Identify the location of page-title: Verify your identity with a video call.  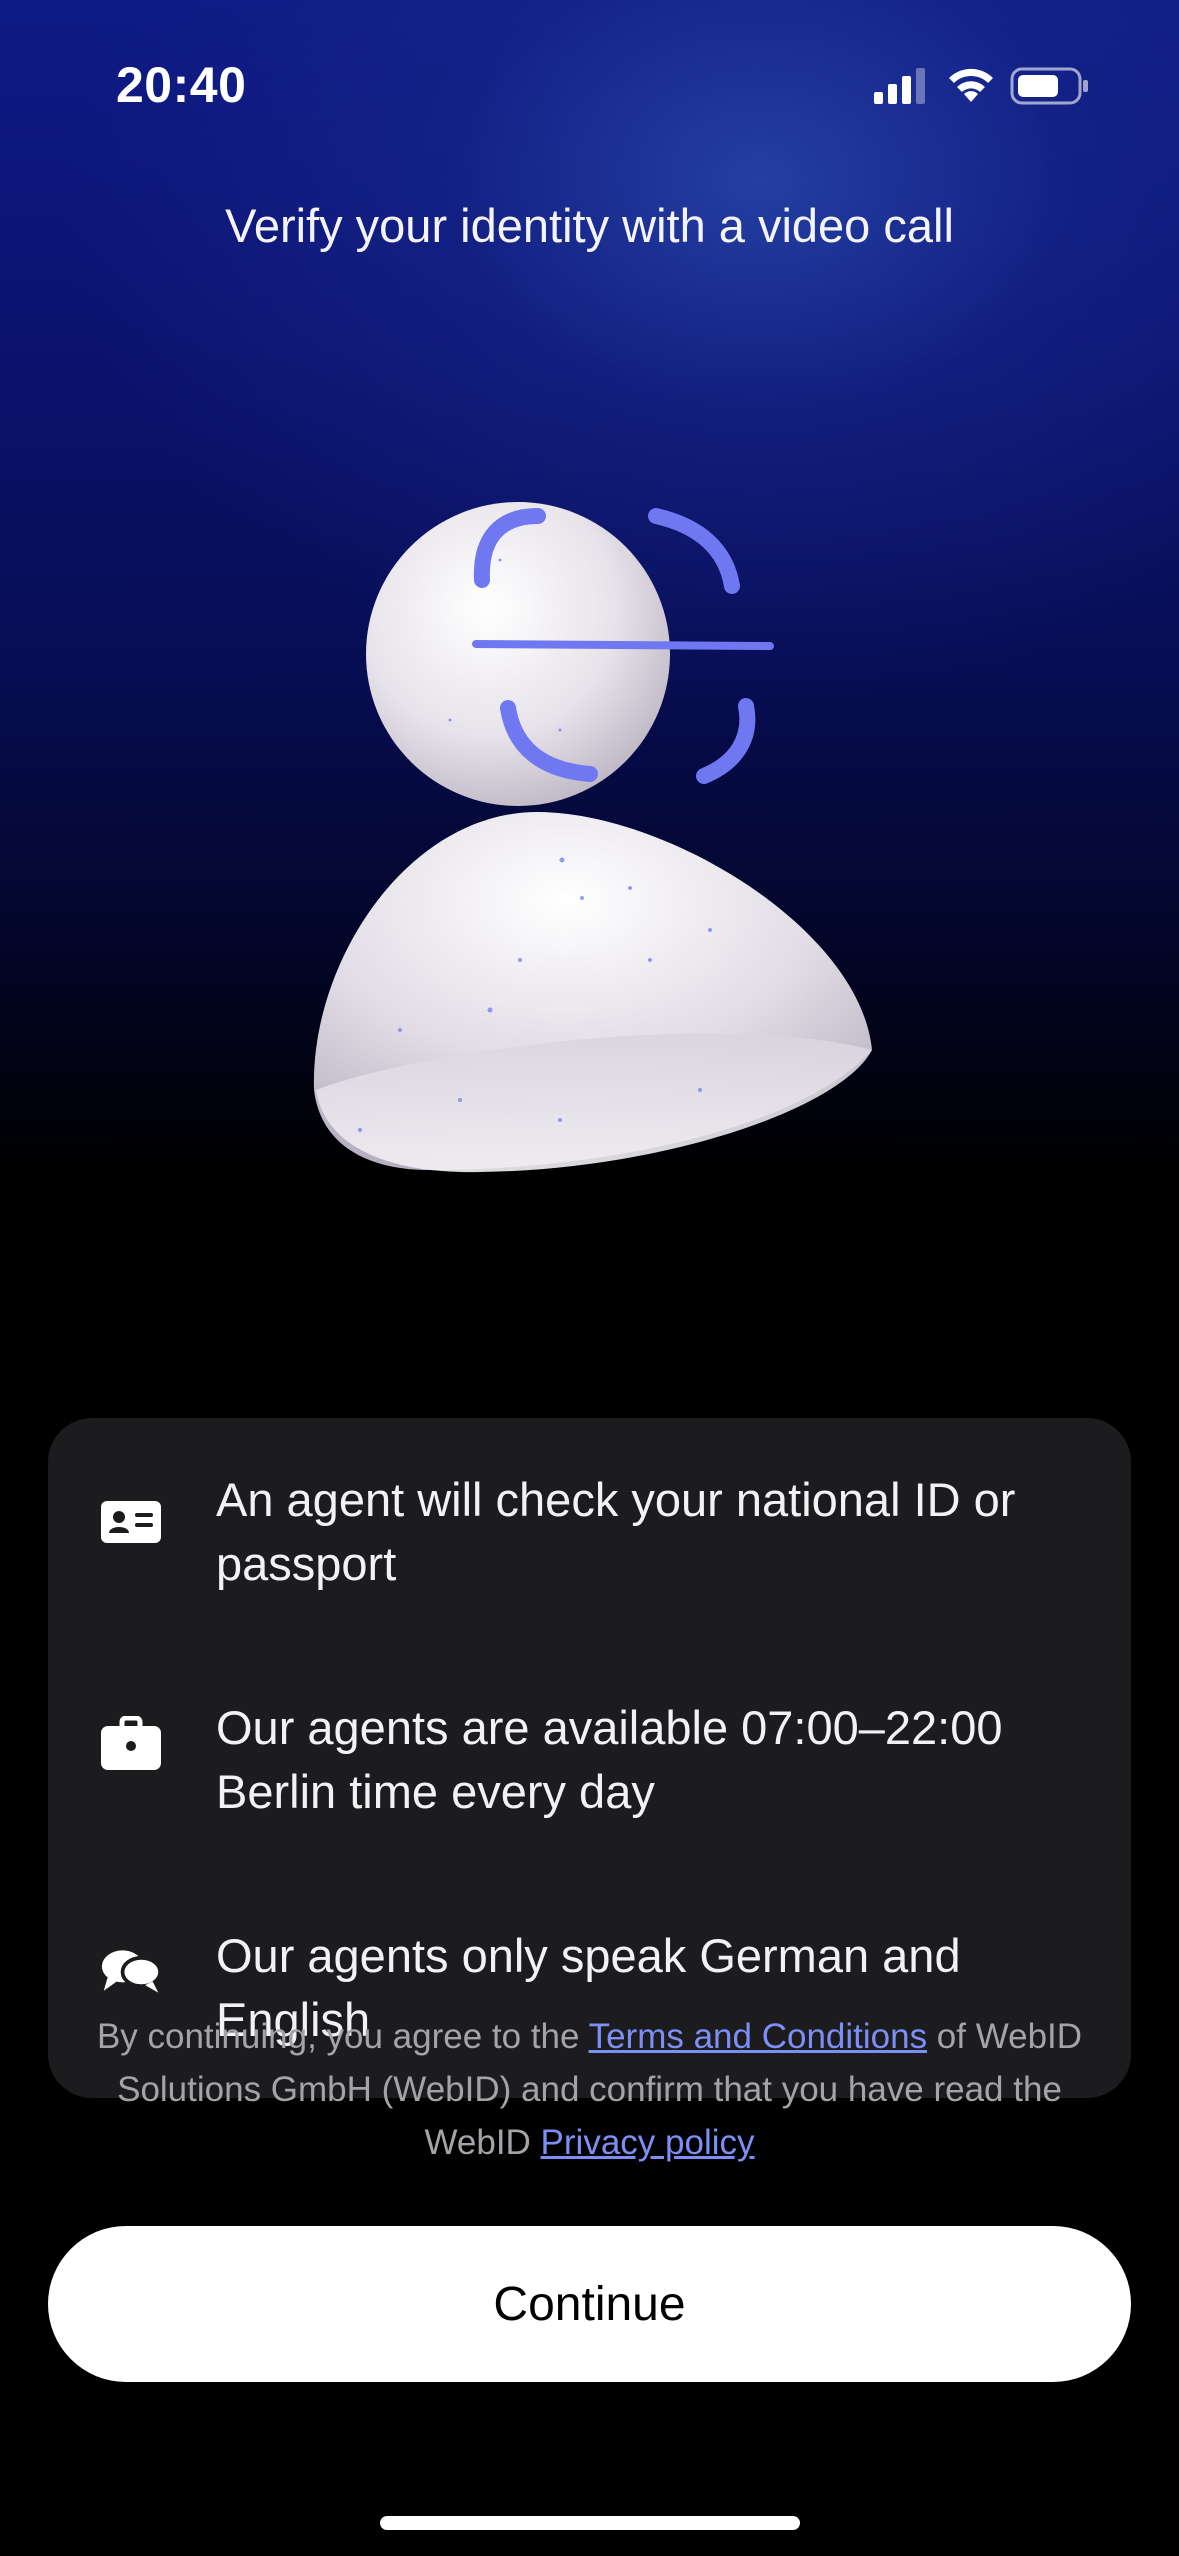
(589, 225).